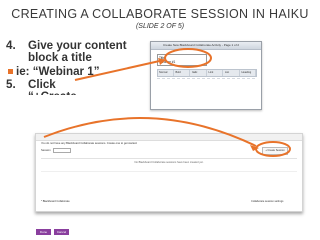 This screenshot has height=240, width=320. What do you see at coordinates (248, 73) in the screenshot?
I see `toolbar-tab: Heading` at bounding box center [248, 73].